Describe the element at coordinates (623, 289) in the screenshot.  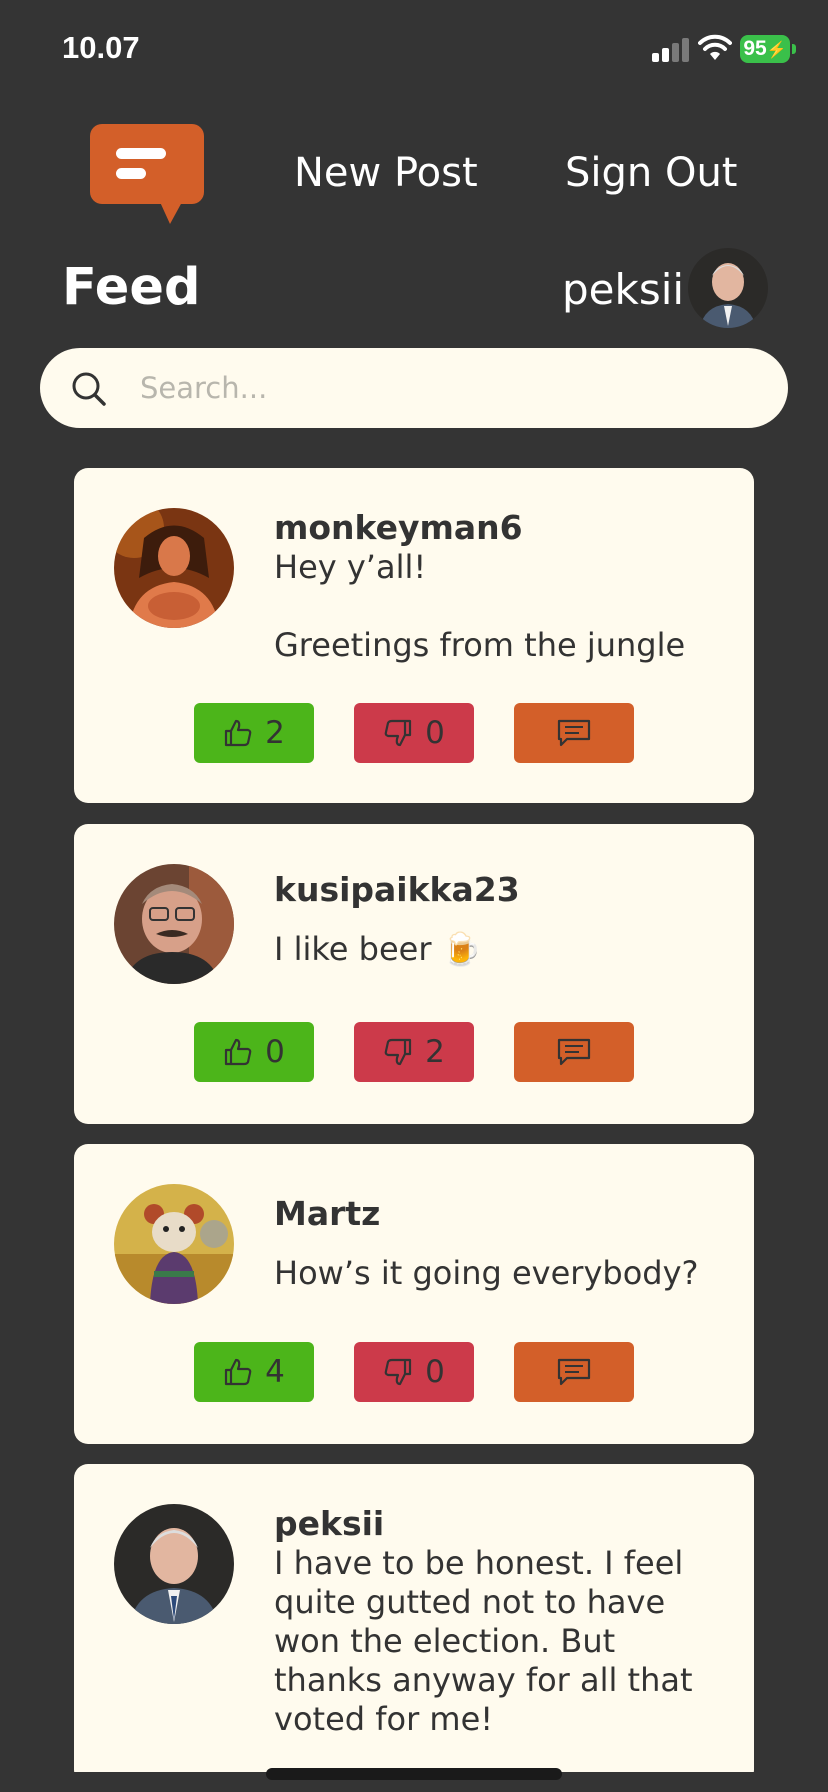
I see `current-username: peksii` at that location.